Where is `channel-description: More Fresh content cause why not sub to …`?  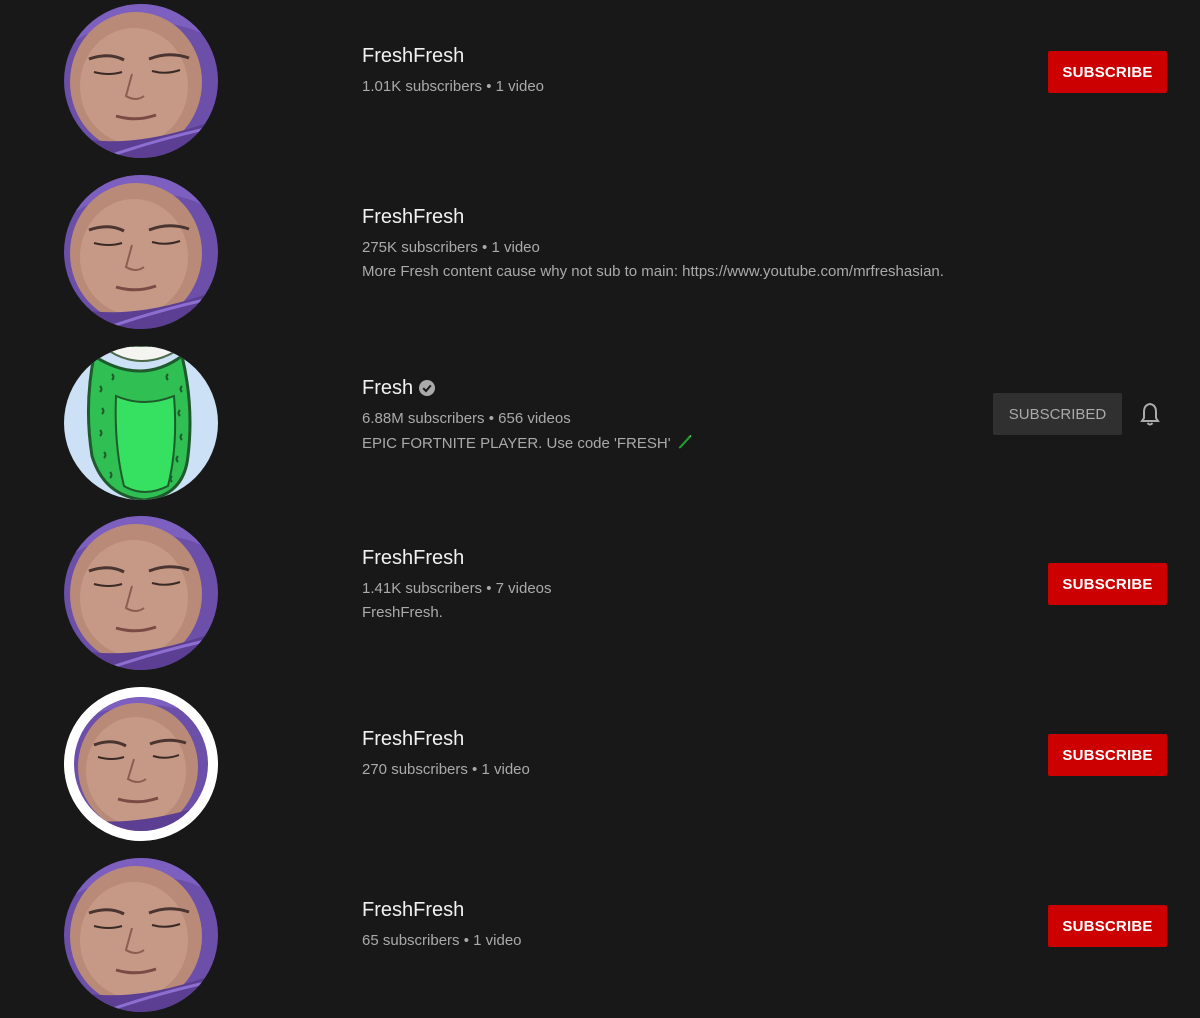 channel-description: More Fresh content cause why not sub to … is located at coordinates (653, 272).